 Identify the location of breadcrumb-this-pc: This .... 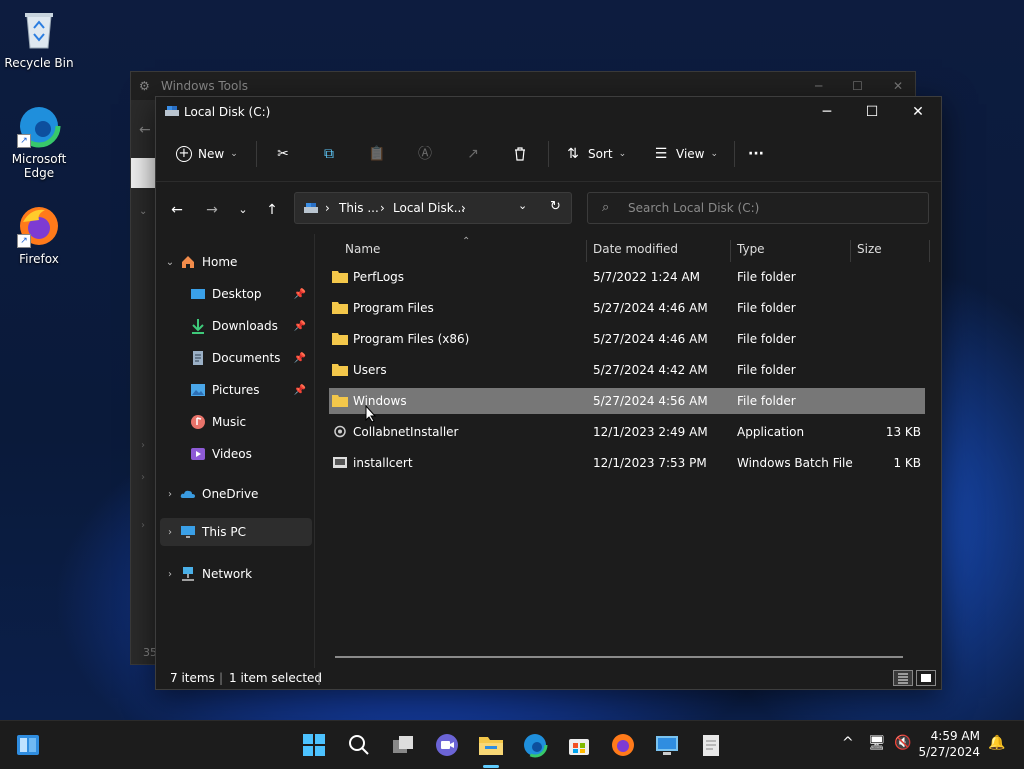
(359, 208).